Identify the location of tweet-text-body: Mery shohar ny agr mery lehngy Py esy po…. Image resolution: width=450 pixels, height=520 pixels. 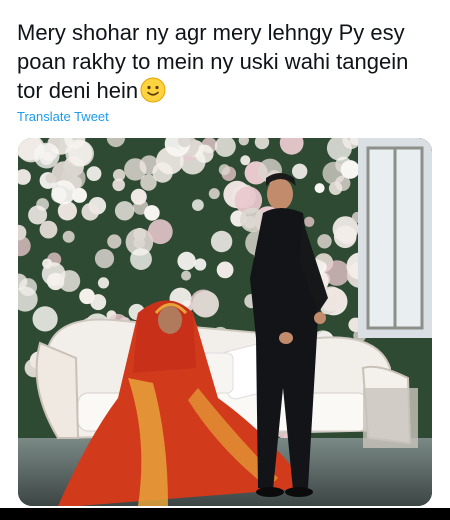
(213, 61).